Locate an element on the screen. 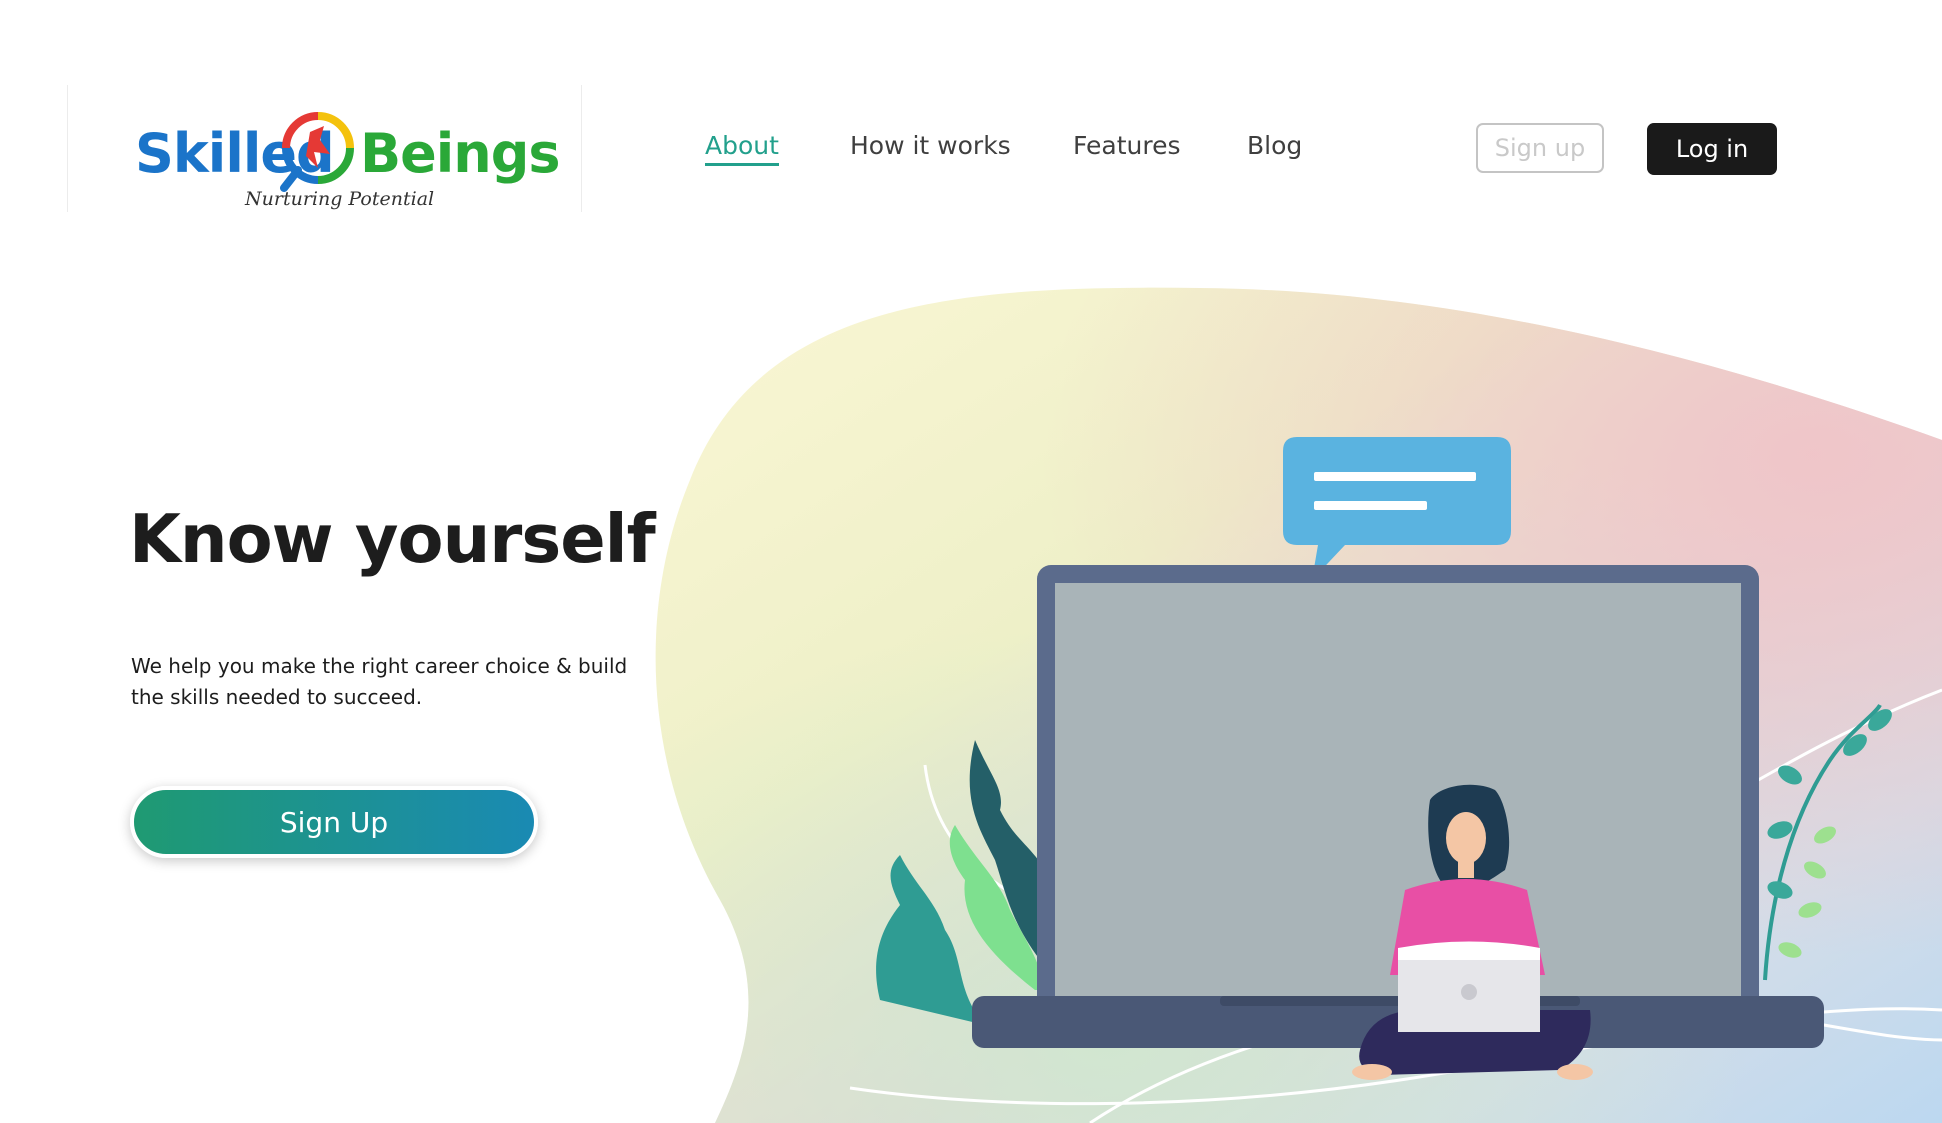 This screenshot has width=1942, height=1123. hero-title: Know yourself is located at coordinates (392, 539).